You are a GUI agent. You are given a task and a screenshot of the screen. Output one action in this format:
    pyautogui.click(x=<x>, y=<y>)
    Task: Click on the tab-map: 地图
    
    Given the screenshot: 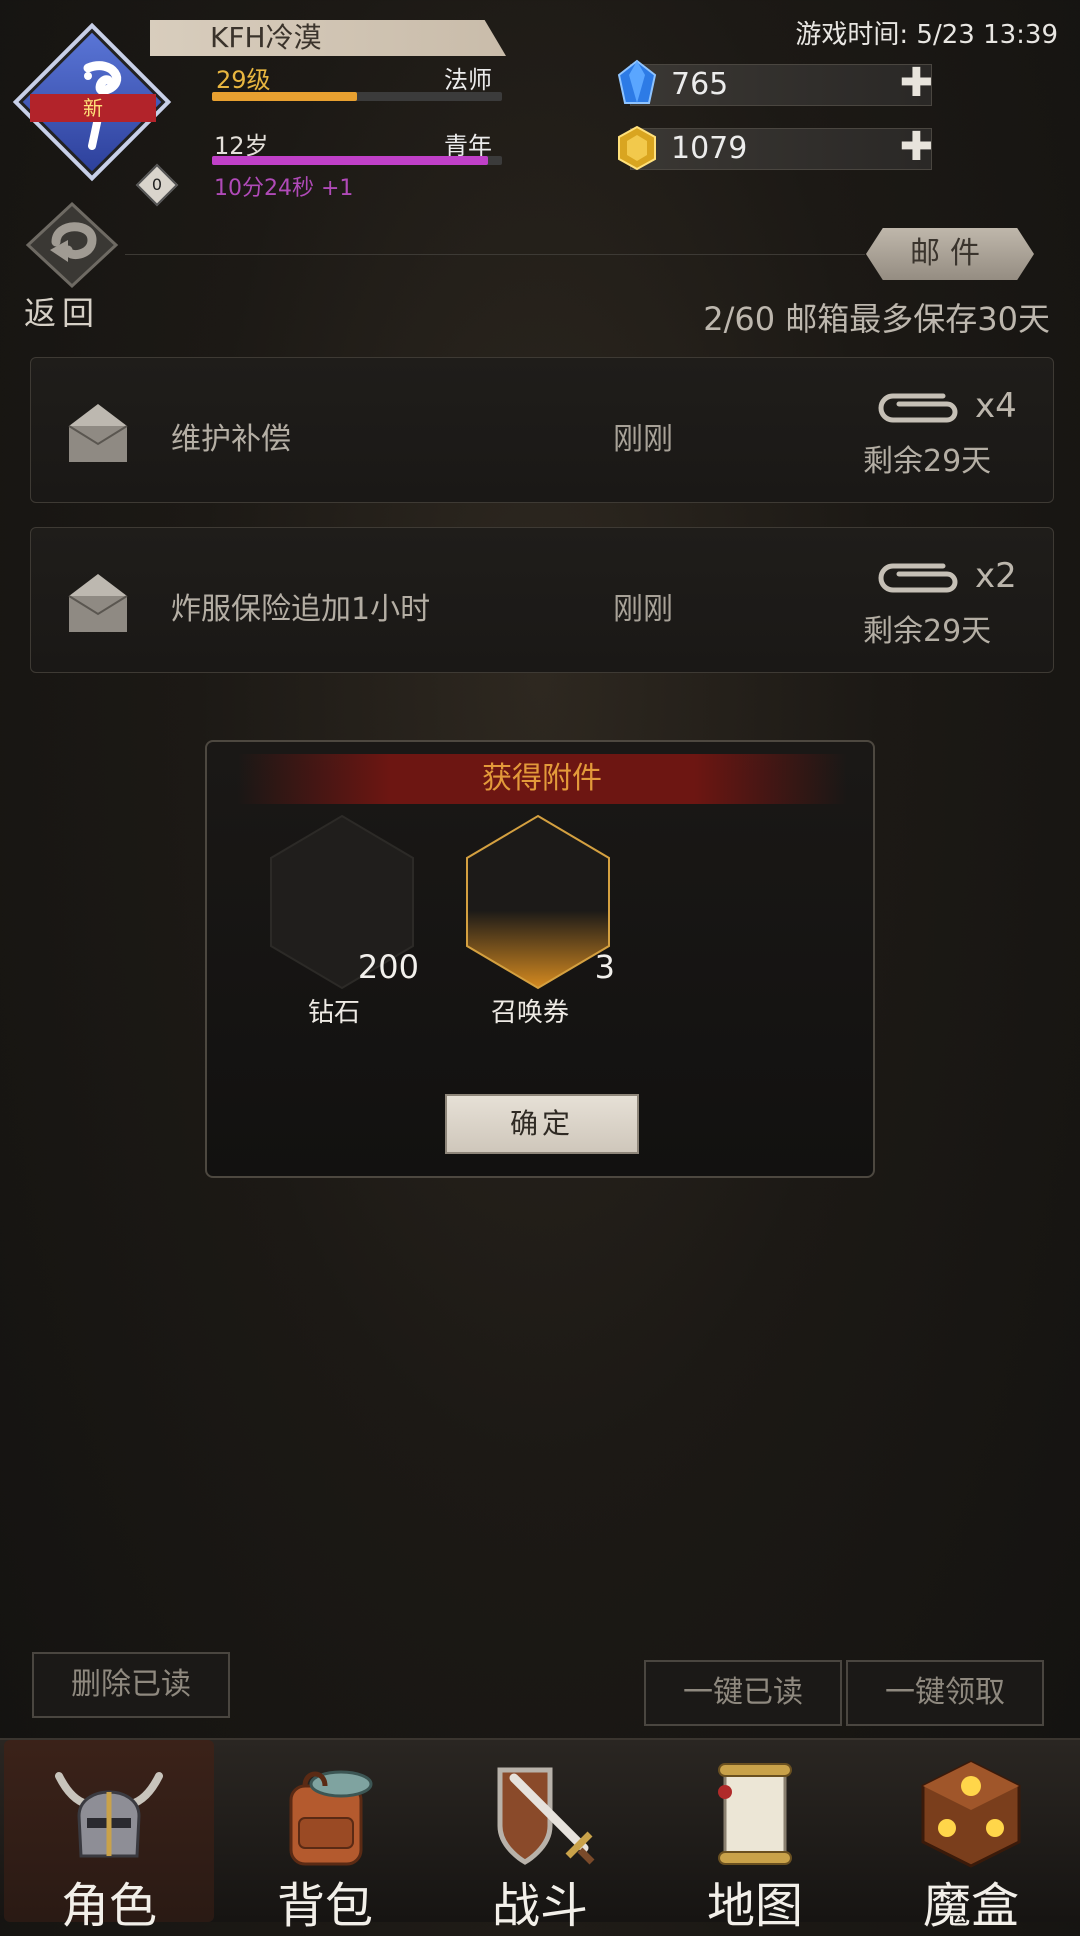 What is the action you would take?
    pyautogui.click(x=755, y=1837)
    